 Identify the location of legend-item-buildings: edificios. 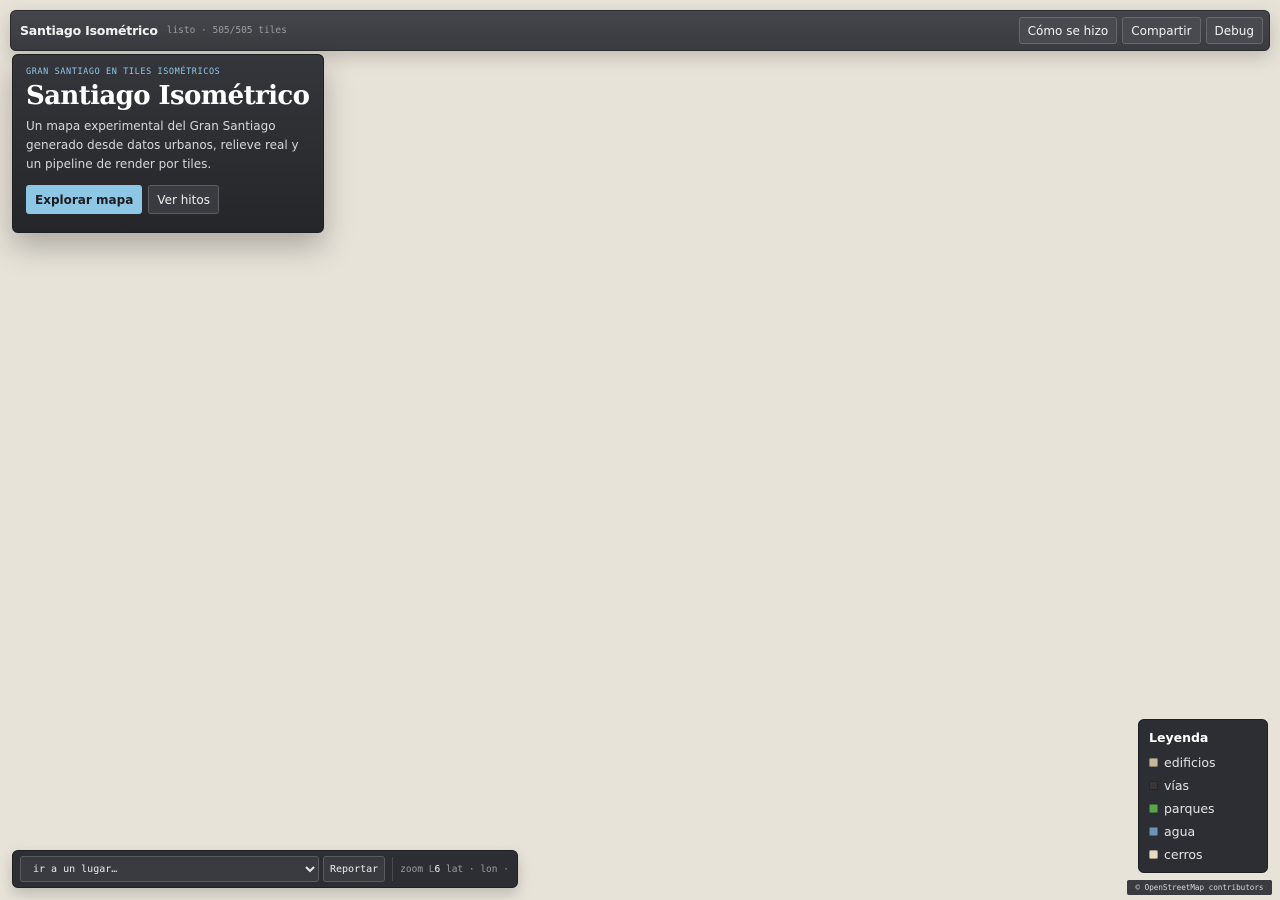
(1203, 762).